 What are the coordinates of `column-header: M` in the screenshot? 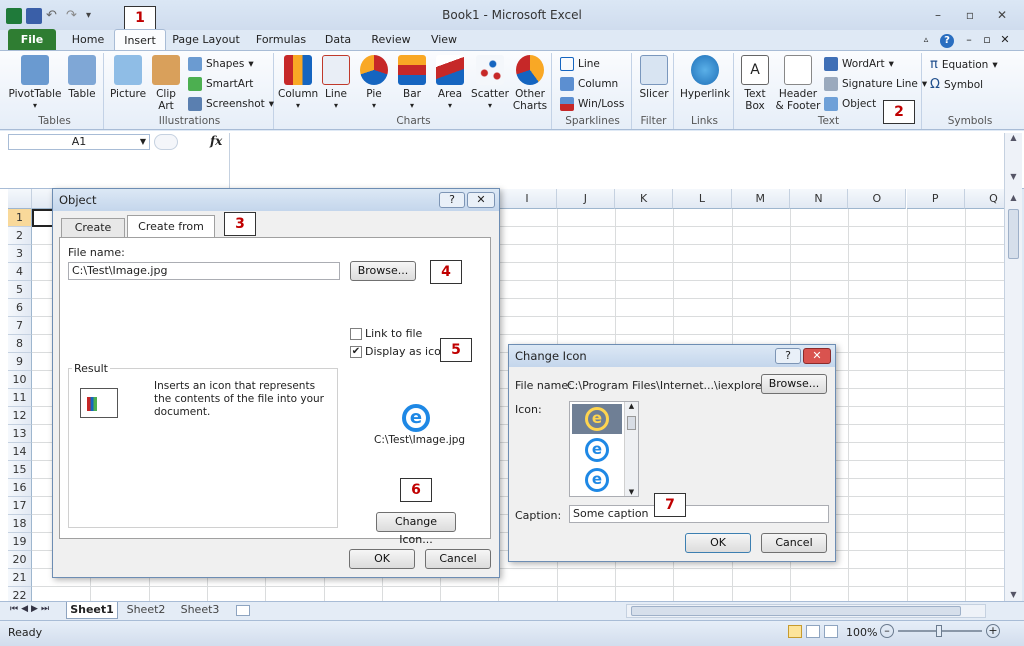 It's located at (760, 199).